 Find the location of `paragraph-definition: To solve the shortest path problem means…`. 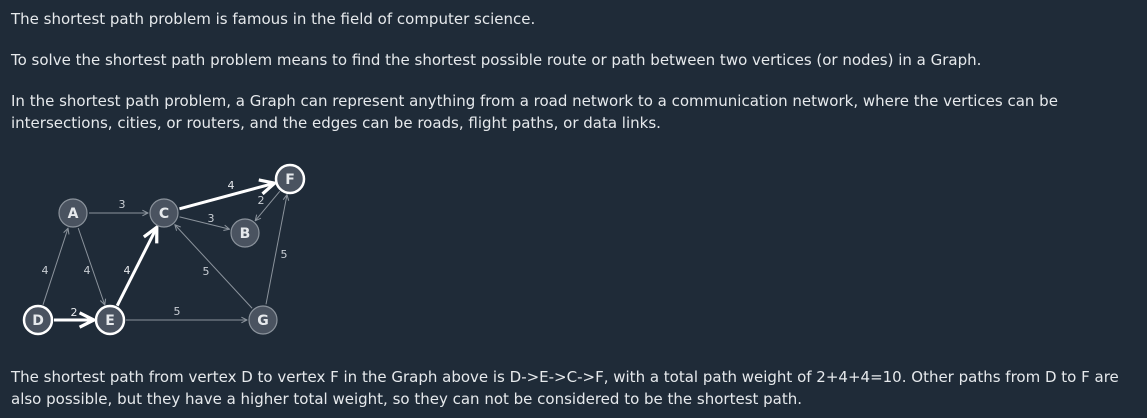

paragraph-definition: To solve the shortest path problem means… is located at coordinates (496, 60).